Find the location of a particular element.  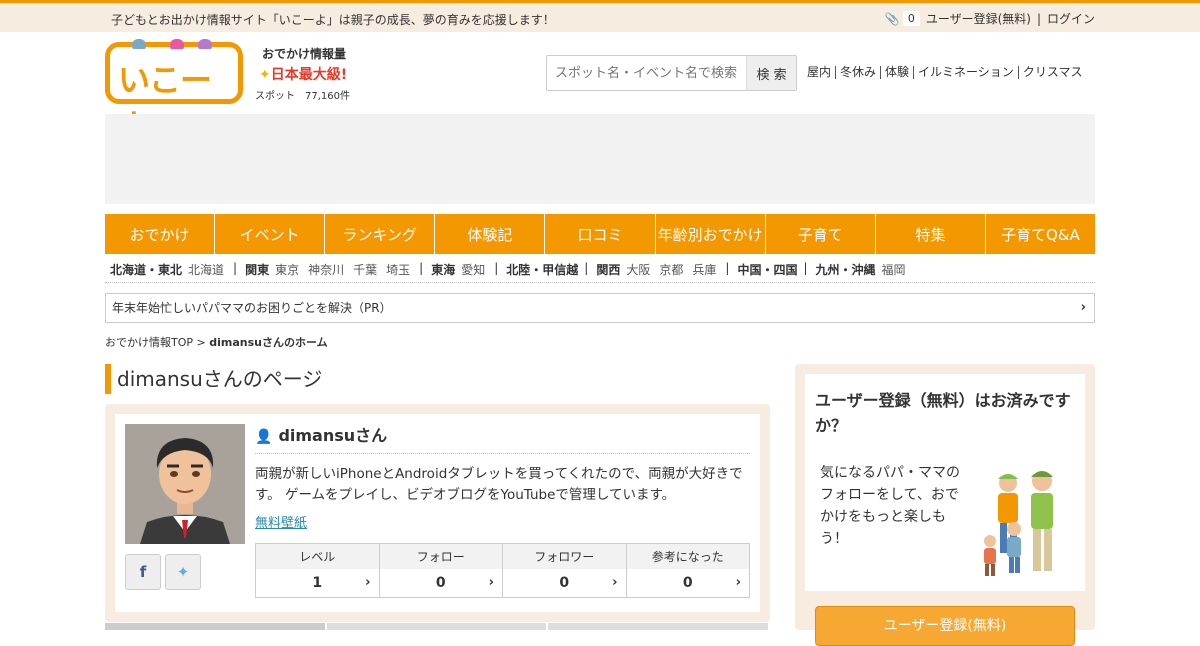

quick-links: 屋内 冬休み 体験 イルミネーション クリスマス is located at coordinates (945, 72).